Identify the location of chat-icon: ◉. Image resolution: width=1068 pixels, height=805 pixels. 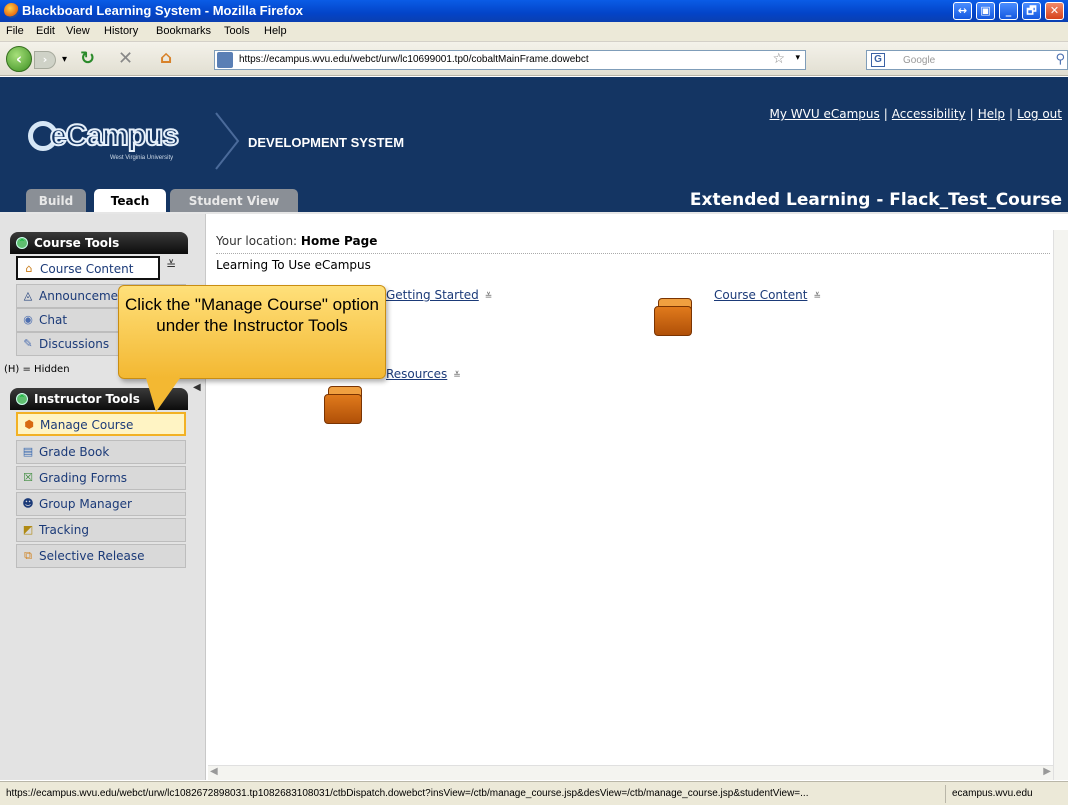
(28, 319).